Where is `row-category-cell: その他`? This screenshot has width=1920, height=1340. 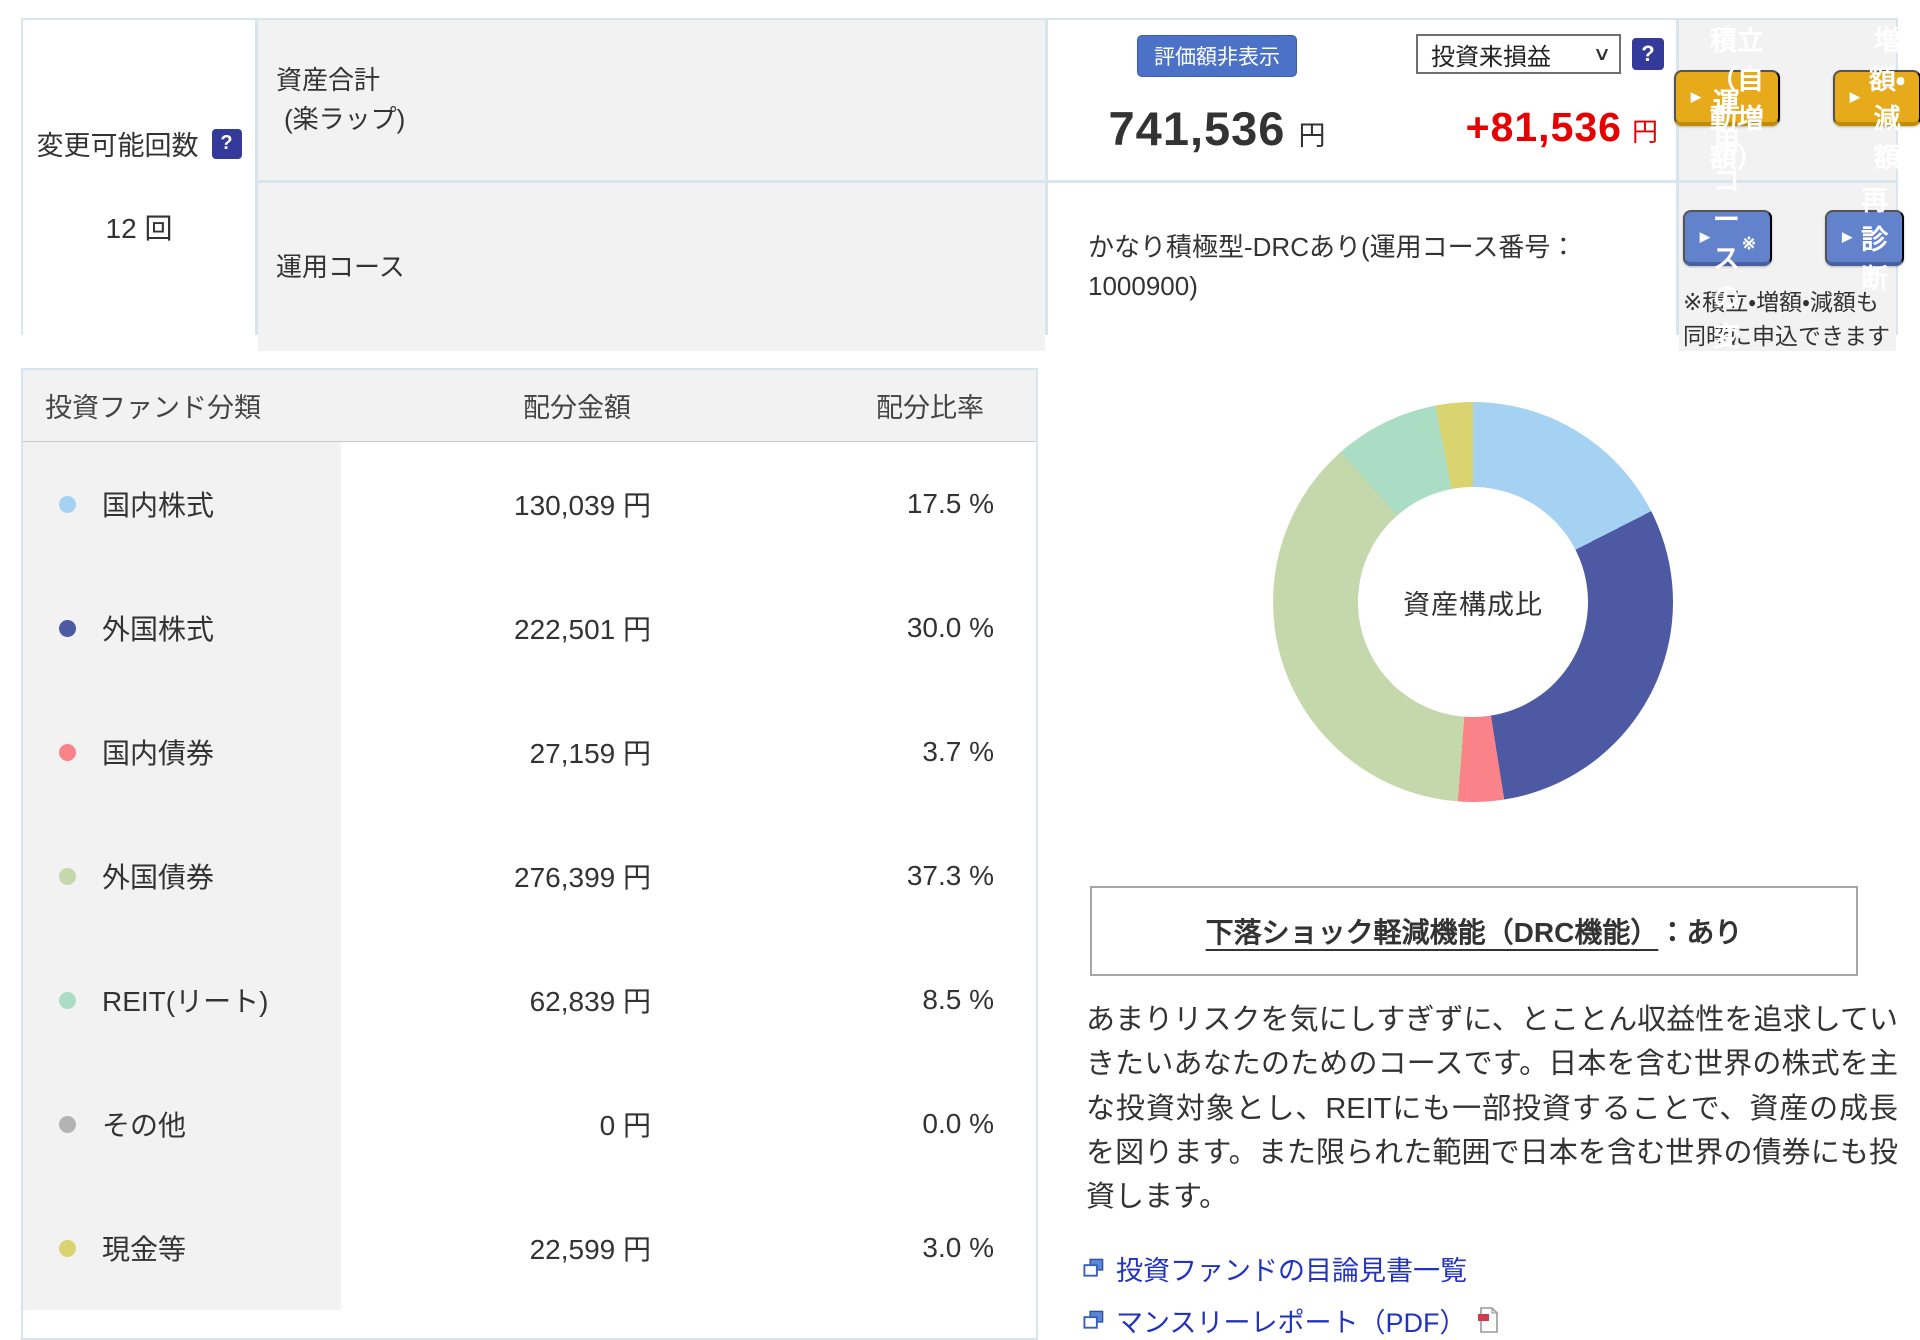 row-category-cell: その他 is located at coordinates (182, 1124).